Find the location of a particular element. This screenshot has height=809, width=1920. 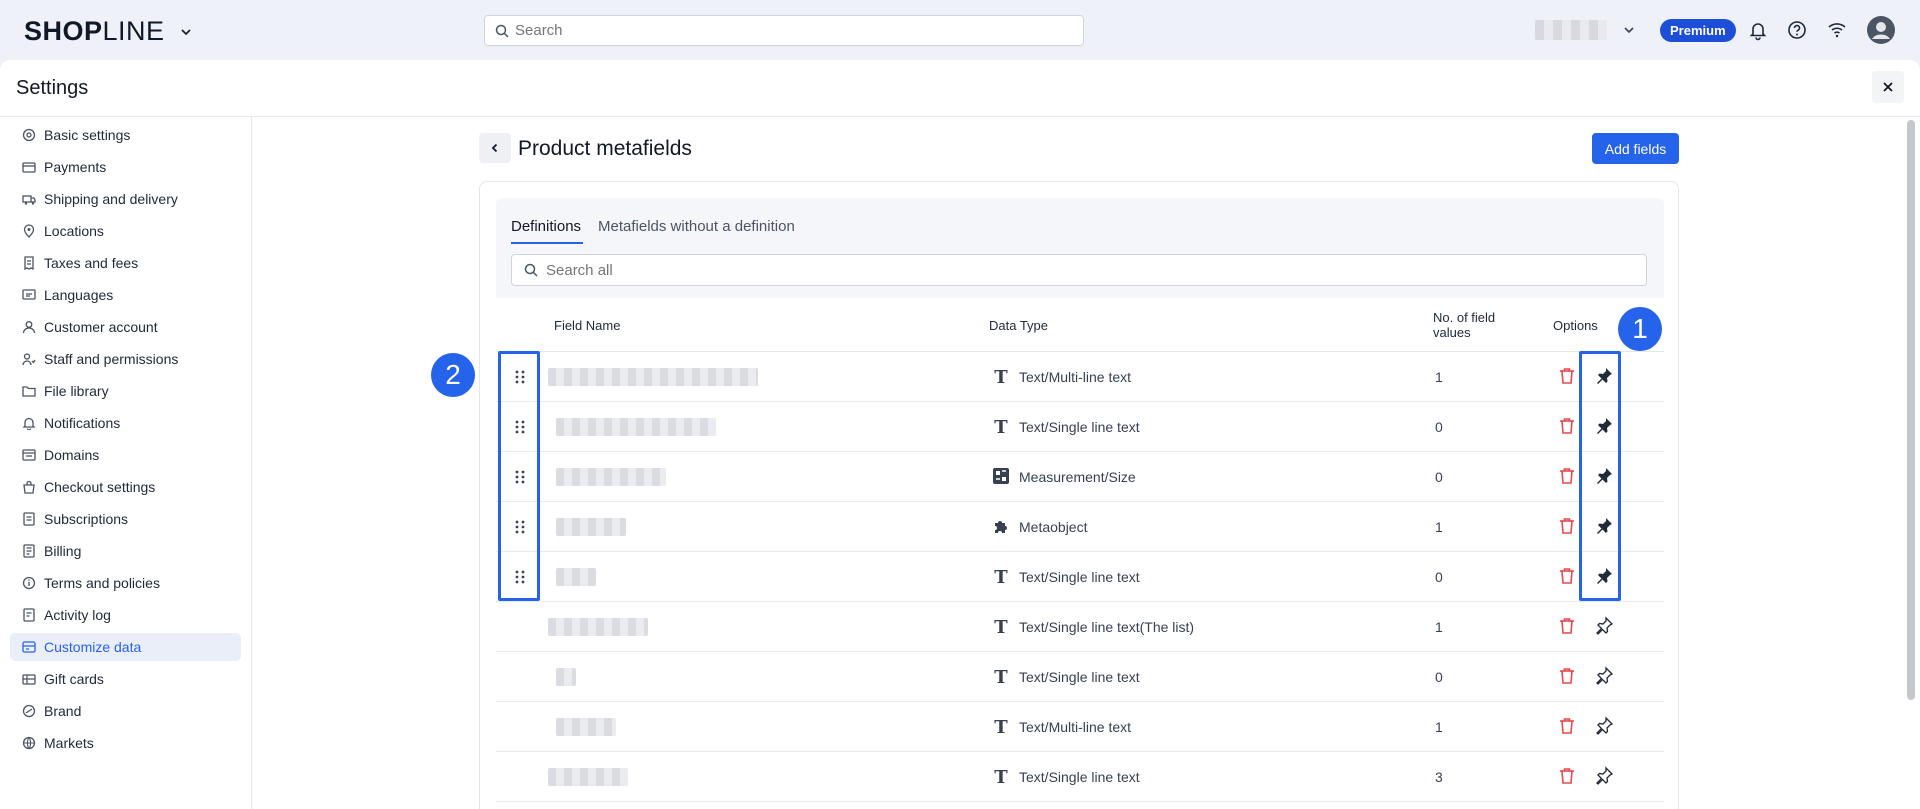

add-fields-button: Add fields is located at coordinates (1635, 148).